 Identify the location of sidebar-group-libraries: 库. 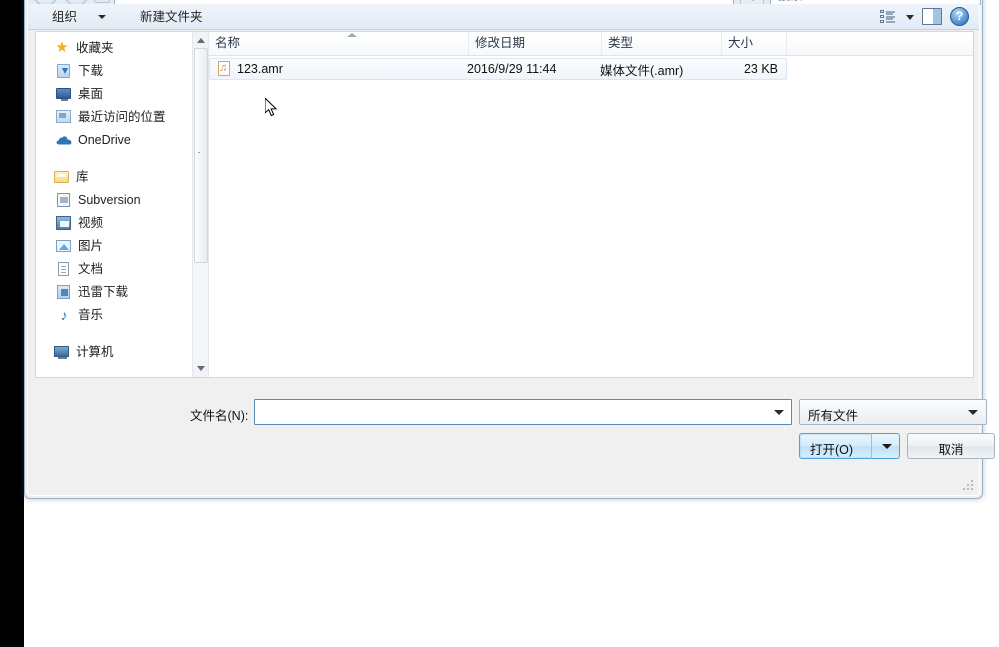
(114, 176).